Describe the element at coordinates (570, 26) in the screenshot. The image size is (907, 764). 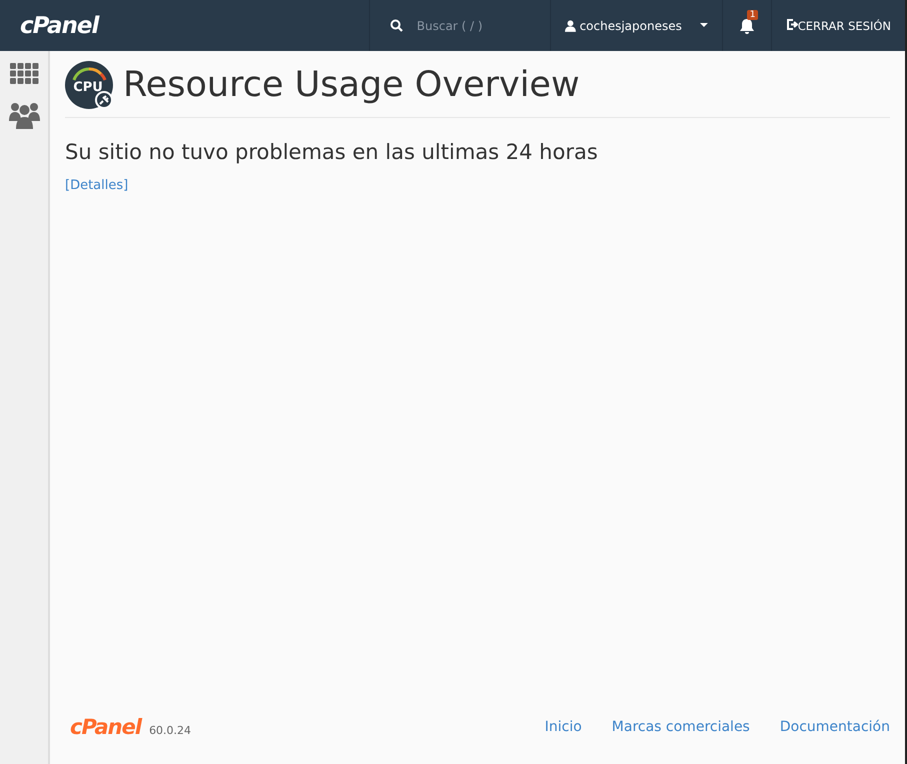
I see `user-icon` at that location.